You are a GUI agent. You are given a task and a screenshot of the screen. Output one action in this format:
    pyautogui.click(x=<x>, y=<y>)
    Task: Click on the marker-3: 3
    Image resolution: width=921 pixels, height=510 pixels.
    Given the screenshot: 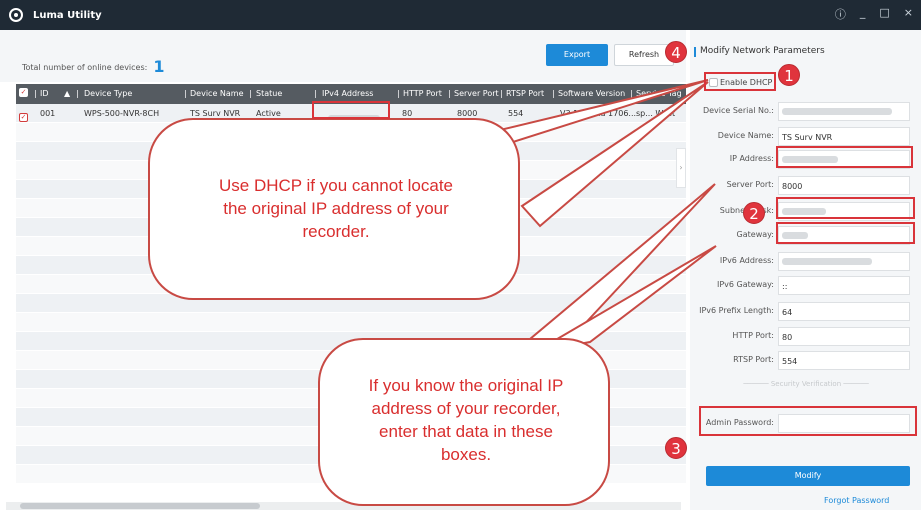 What is the action you would take?
    pyautogui.click(x=676, y=448)
    